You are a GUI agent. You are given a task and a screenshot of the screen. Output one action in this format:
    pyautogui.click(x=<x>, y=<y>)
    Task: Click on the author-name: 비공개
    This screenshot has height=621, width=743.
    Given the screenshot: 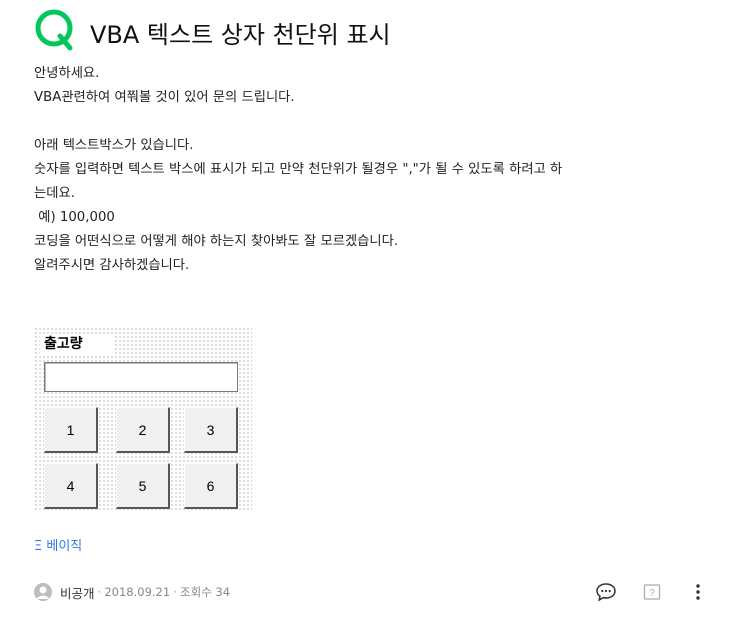 What is the action you would take?
    pyautogui.click(x=77, y=592)
    